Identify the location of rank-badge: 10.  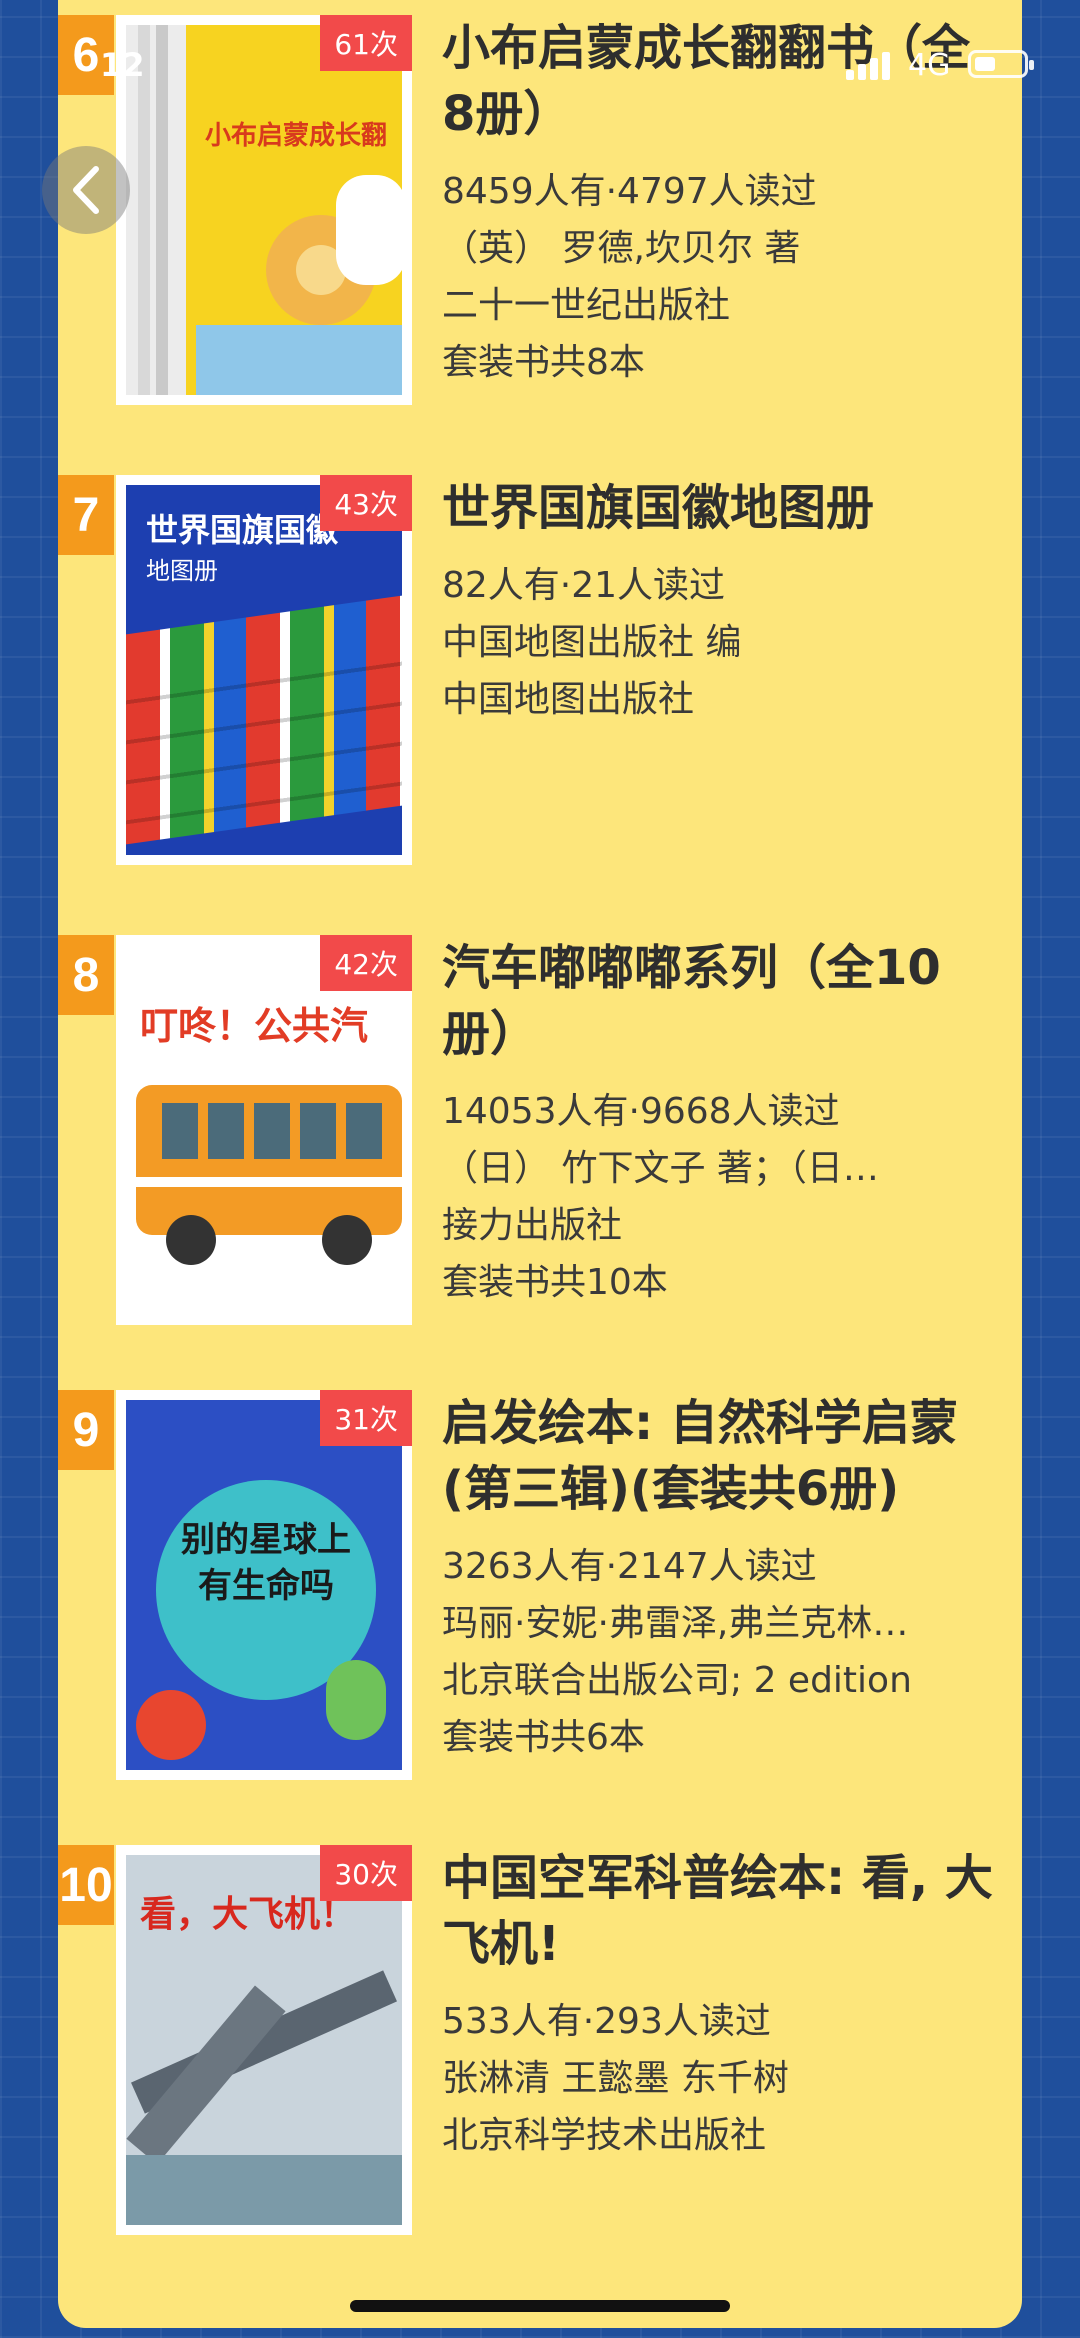
(86, 1885).